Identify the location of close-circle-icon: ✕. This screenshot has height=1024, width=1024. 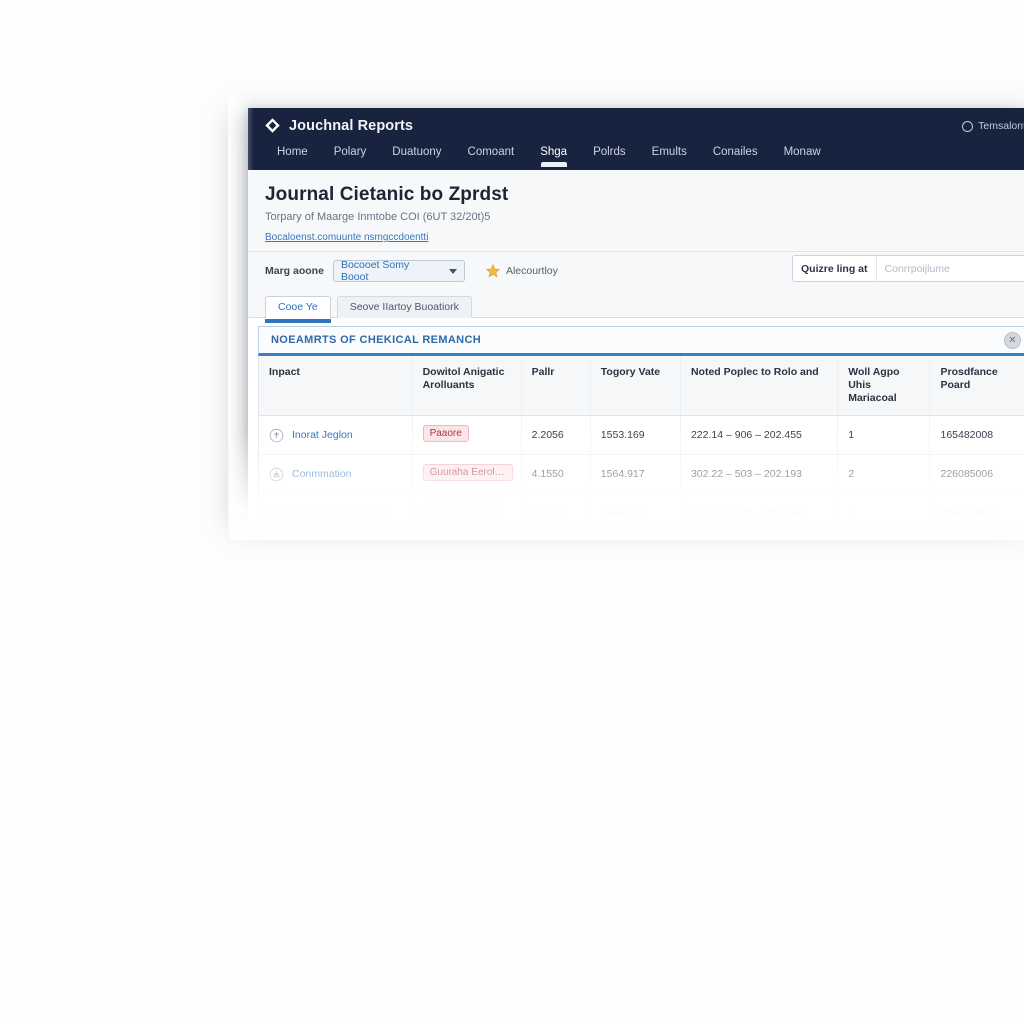
(1012, 340).